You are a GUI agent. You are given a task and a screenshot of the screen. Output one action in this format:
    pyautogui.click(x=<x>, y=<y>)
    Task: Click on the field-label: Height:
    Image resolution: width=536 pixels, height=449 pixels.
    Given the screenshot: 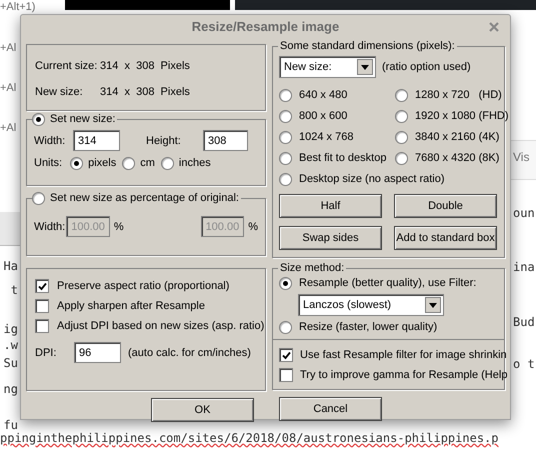 What is the action you would take?
    pyautogui.click(x=164, y=141)
    